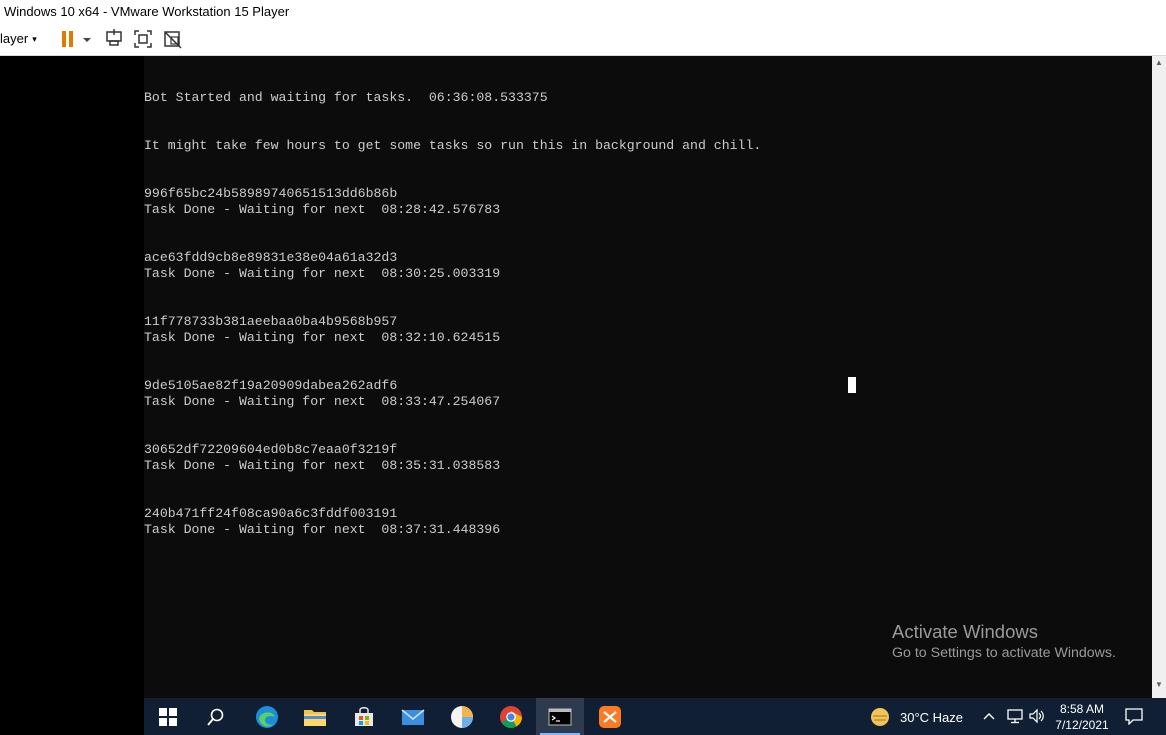 The height and width of the screenshot is (735, 1166). I want to click on pause-dropdown-button, so click(87, 39).